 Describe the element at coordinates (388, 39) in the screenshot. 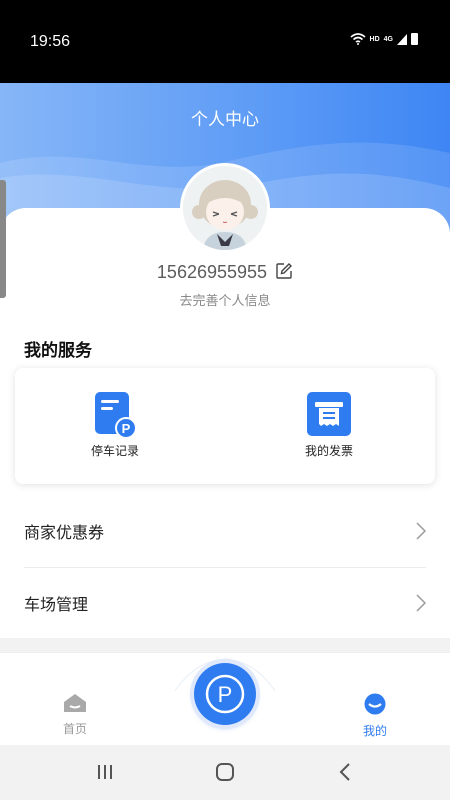

I see `4g-label: 4G` at that location.